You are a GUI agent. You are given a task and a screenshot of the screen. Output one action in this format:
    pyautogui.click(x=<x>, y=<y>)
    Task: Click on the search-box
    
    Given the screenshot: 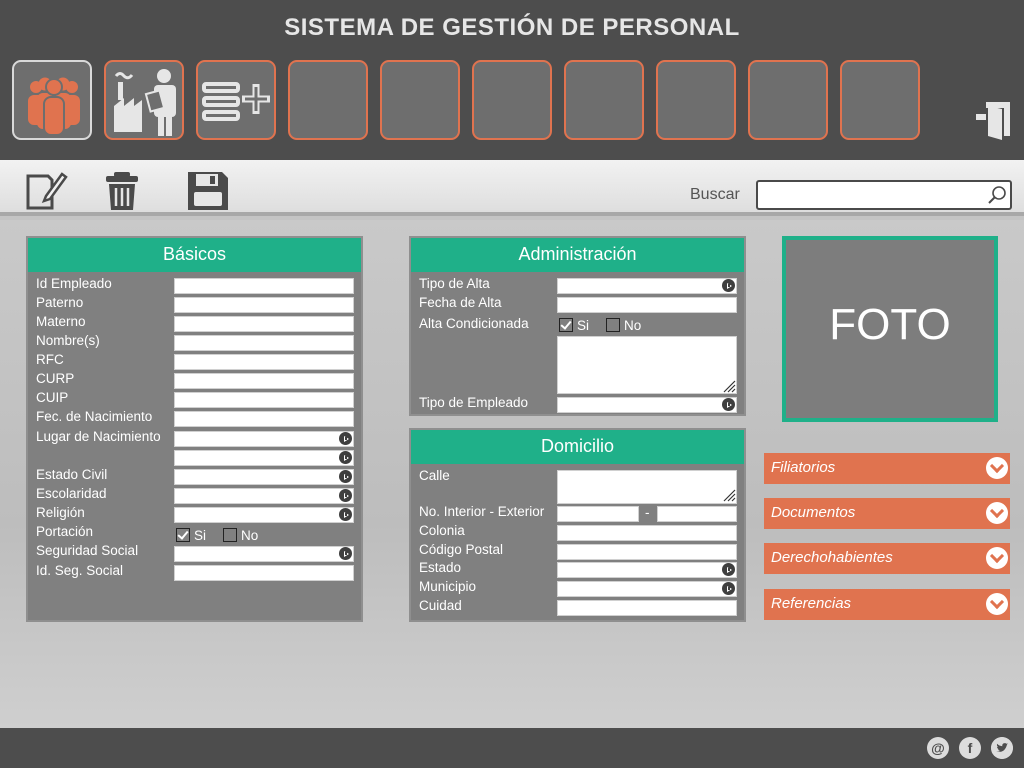 What is the action you would take?
    pyautogui.click(x=884, y=195)
    